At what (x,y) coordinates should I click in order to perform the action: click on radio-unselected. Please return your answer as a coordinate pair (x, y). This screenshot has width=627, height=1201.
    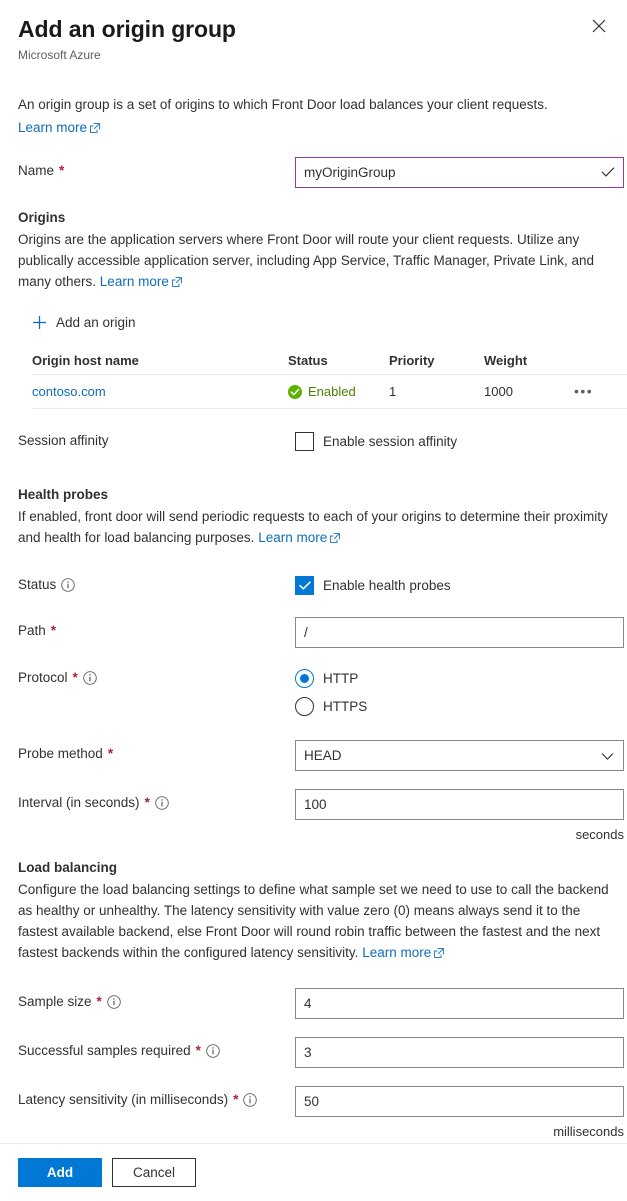
    Looking at the image, I should click on (304, 706).